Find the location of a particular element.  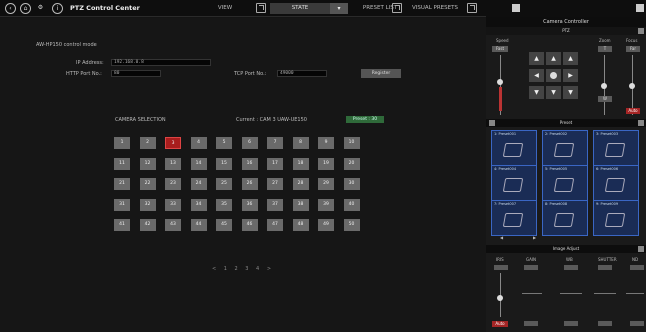

fast-button: Fast is located at coordinates (500, 49).